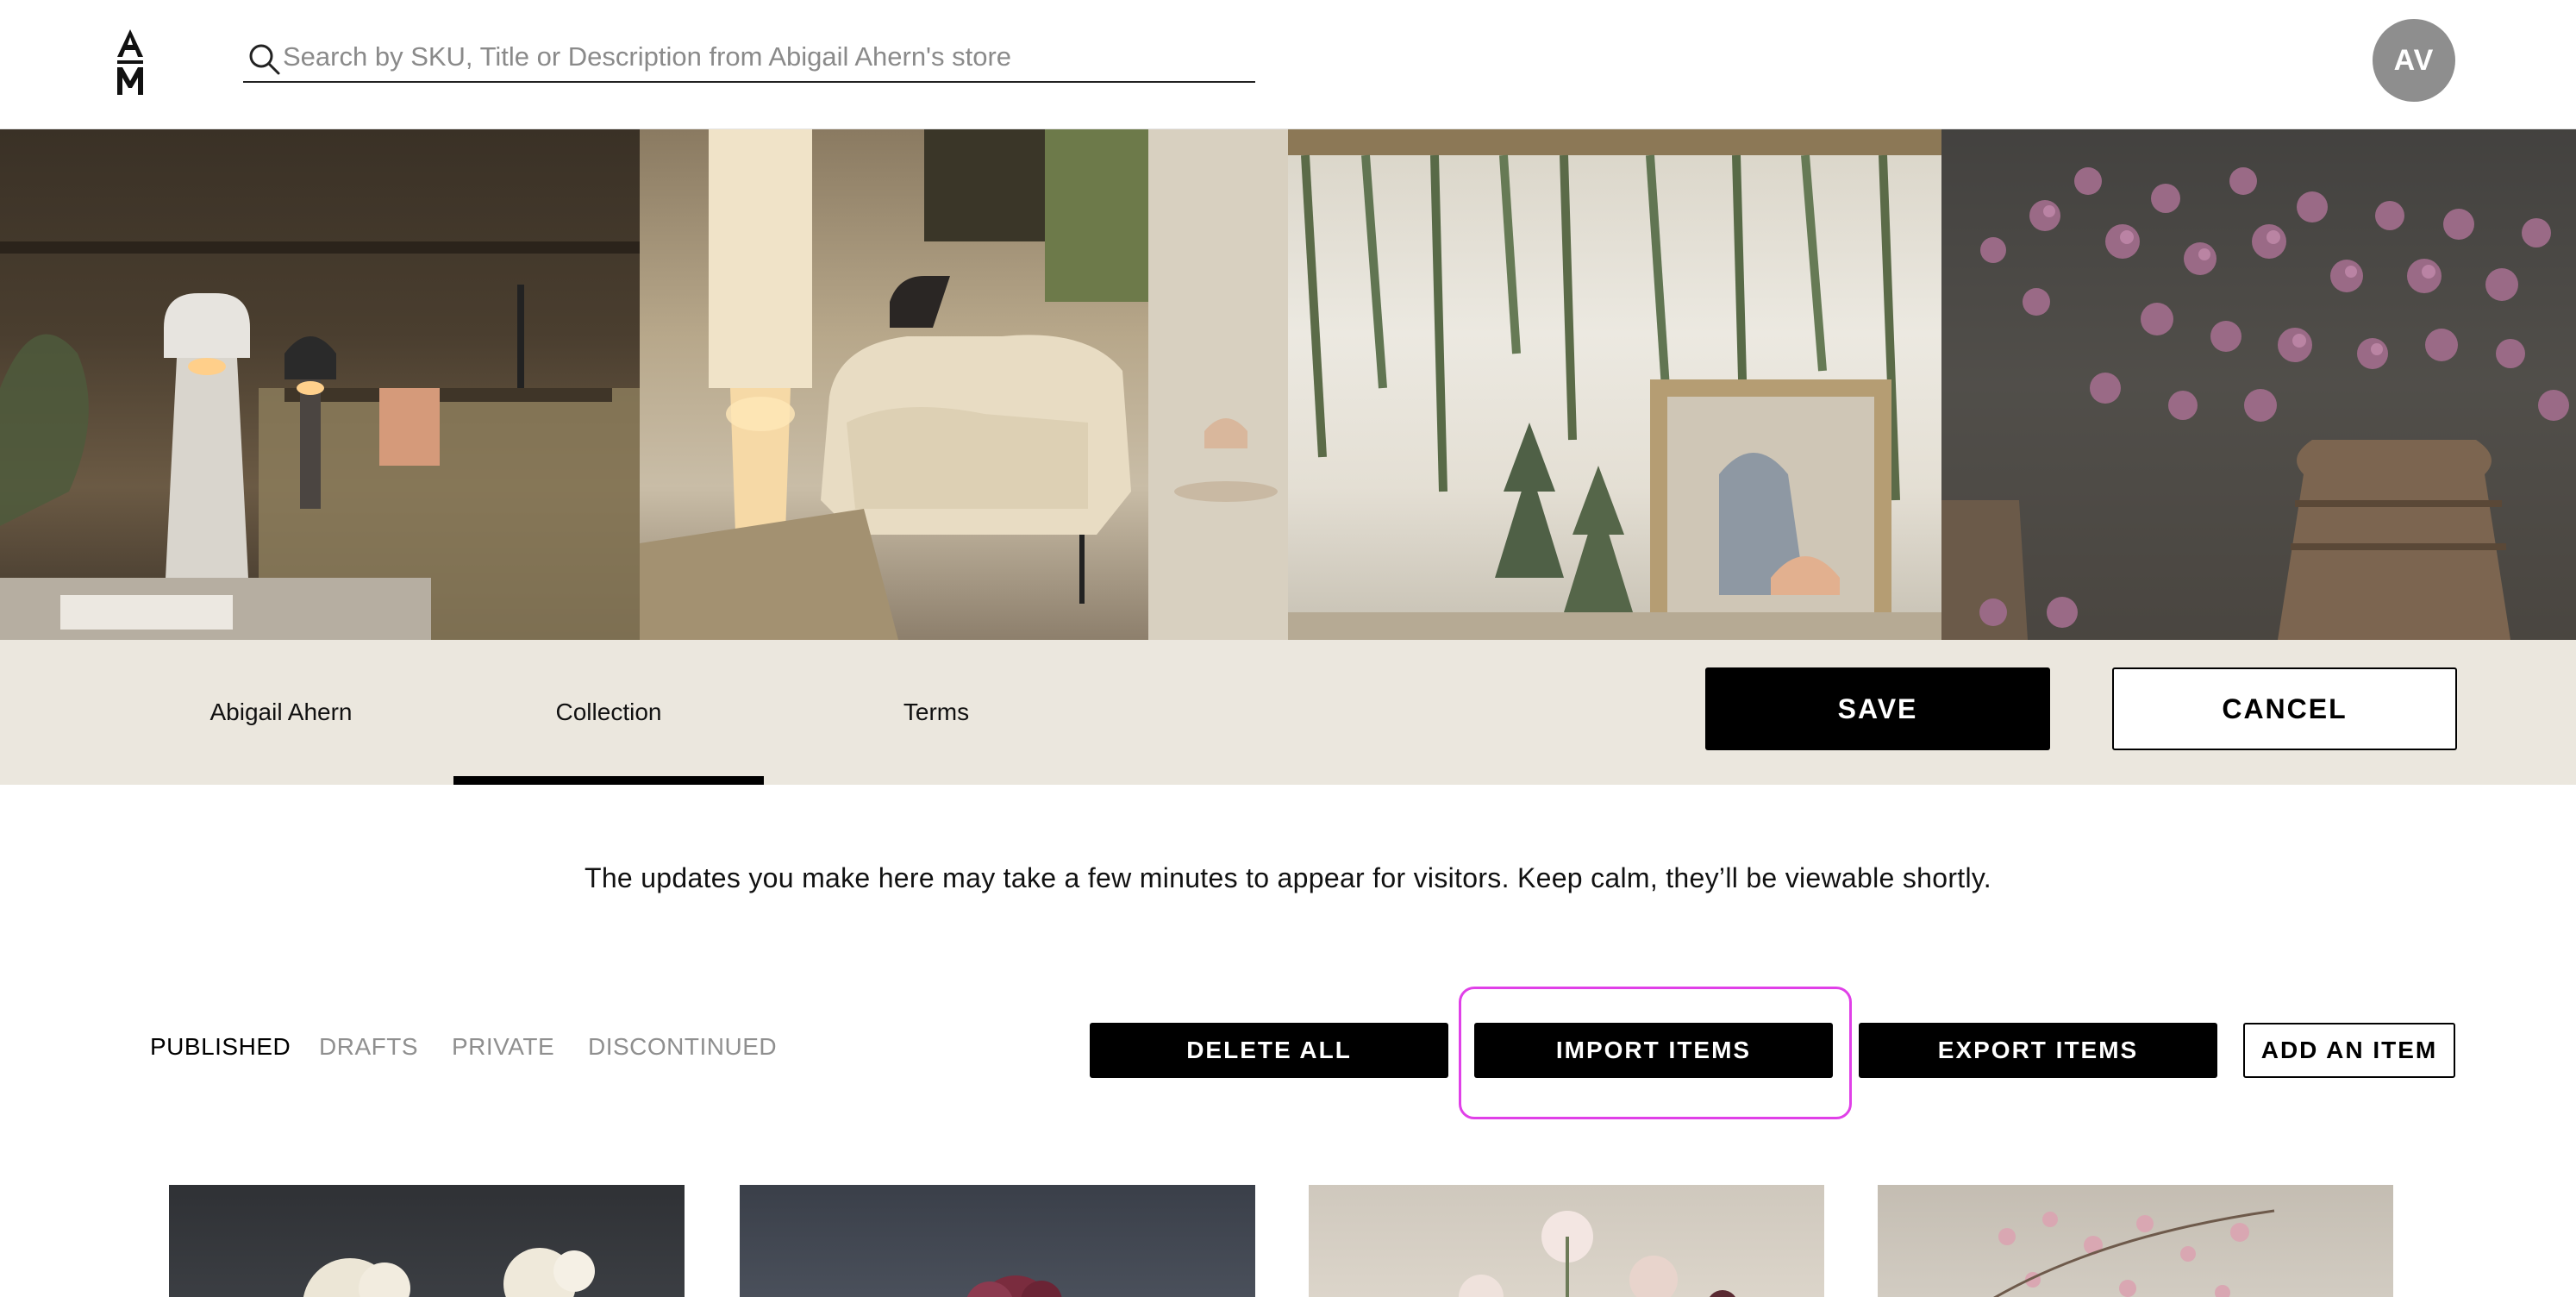 The image size is (2576, 1297). What do you see at coordinates (609, 712) in the screenshot?
I see `tab-collection: Collection` at bounding box center [609, 712].